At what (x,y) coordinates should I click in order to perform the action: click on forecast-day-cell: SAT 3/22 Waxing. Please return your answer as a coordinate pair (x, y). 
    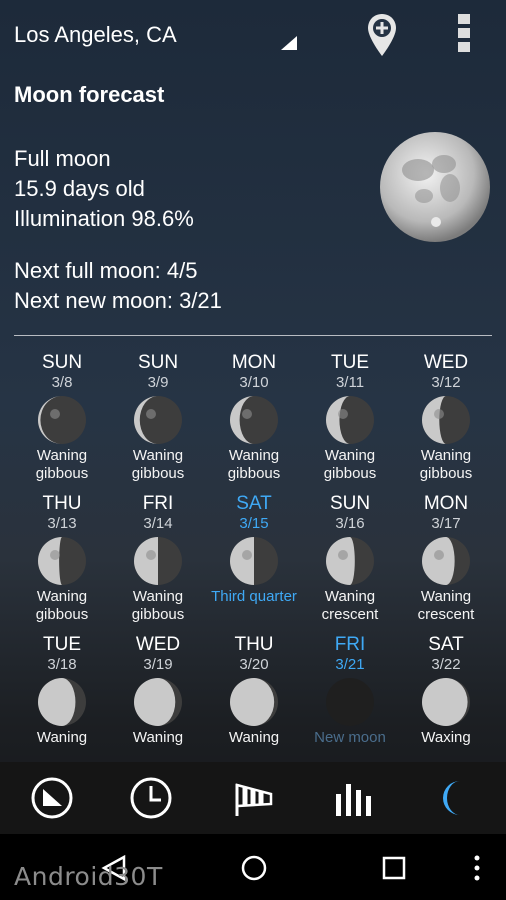
    Looking at the image, I should click on (446, 690).